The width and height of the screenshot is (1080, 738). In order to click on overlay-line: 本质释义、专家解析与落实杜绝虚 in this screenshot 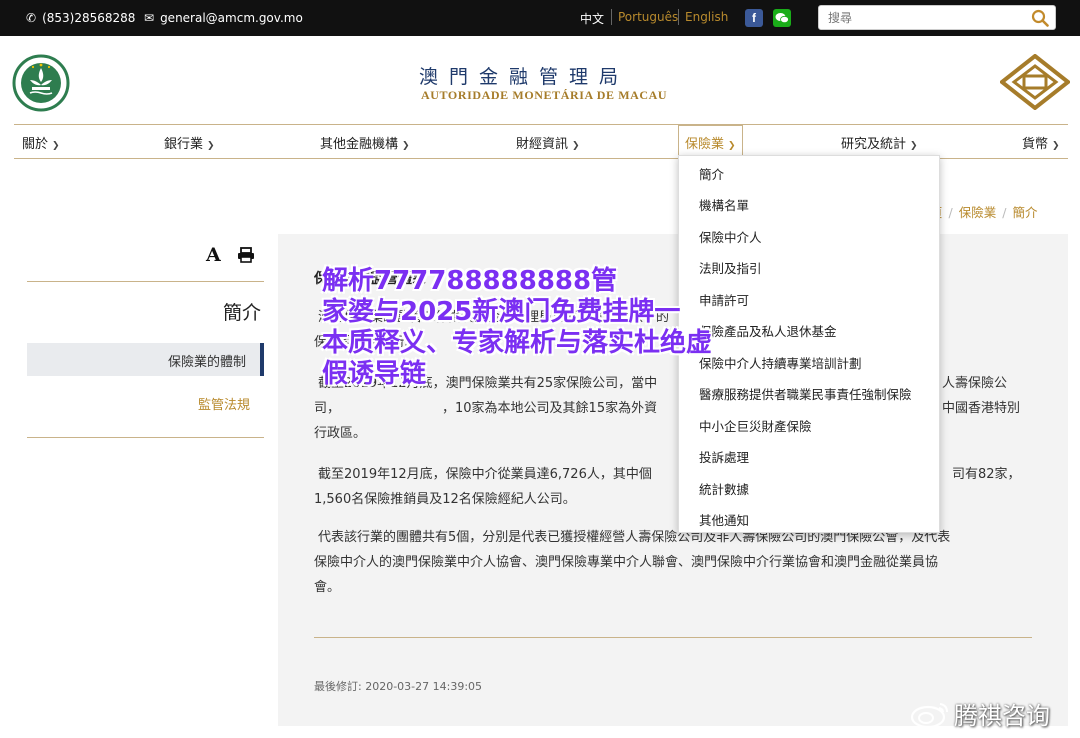, I will do `click(517, 343)`.